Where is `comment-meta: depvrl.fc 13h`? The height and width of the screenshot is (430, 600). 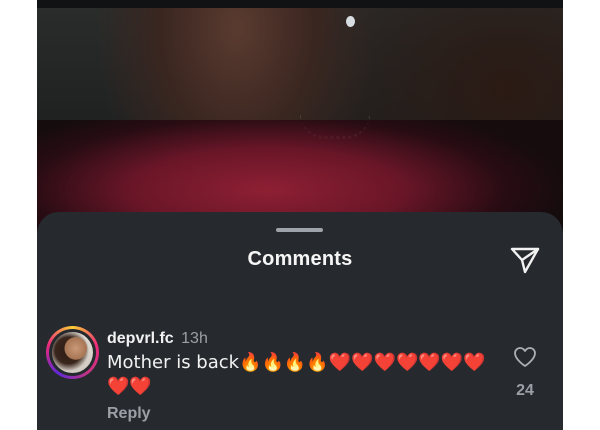 comment-meta: depvrl.fc 13h is located at coordinates (157, 339).